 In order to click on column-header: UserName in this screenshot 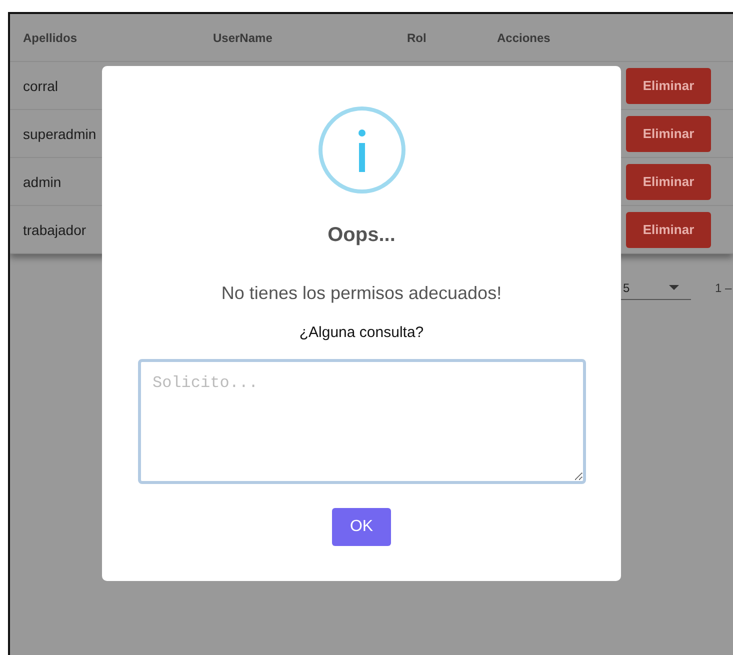, I will do `click(242, 37)`.